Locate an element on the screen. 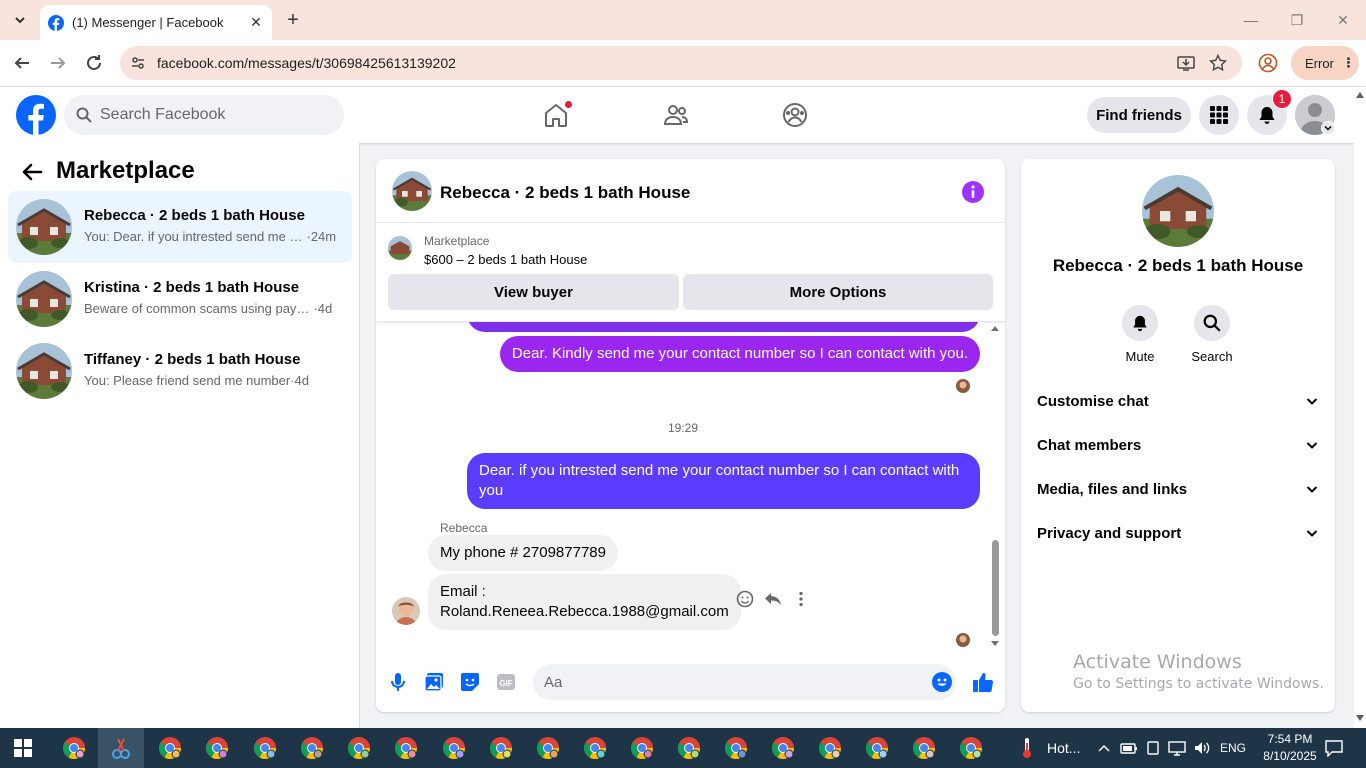 This screenshot has width=1366, height=768. start-button is located at coordinates (23, 748).